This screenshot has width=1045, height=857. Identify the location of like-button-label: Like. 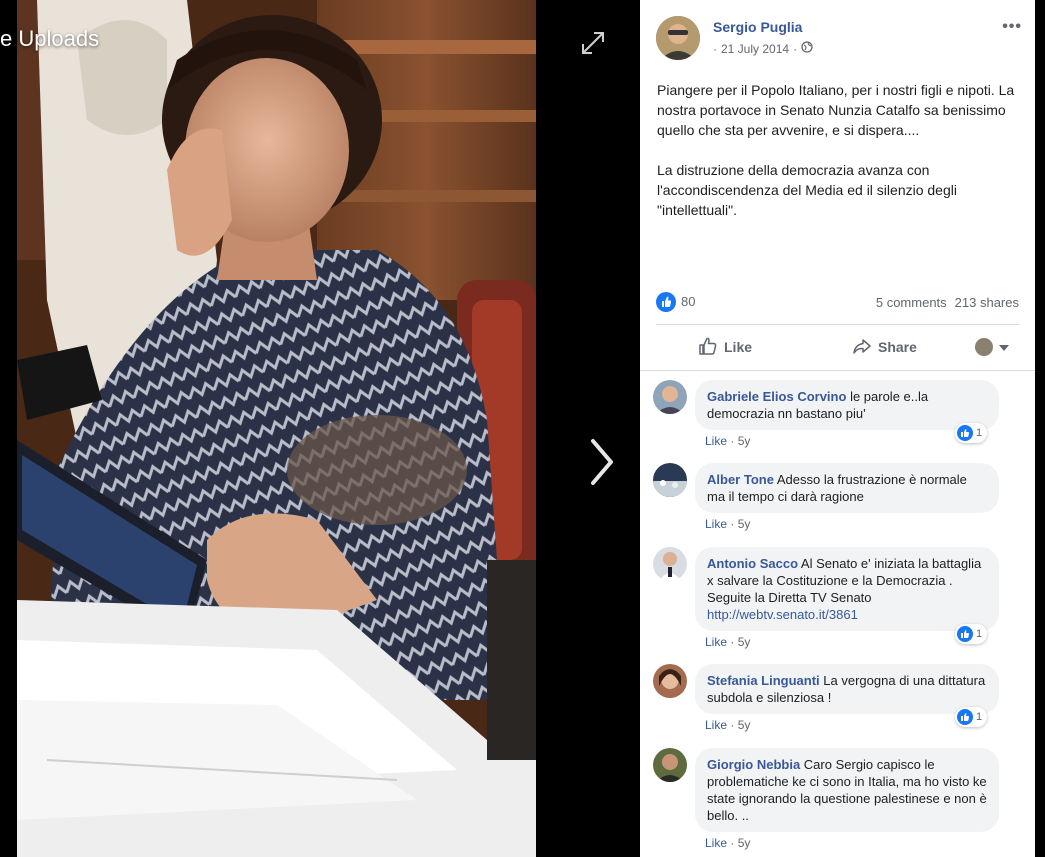
(738, 347).